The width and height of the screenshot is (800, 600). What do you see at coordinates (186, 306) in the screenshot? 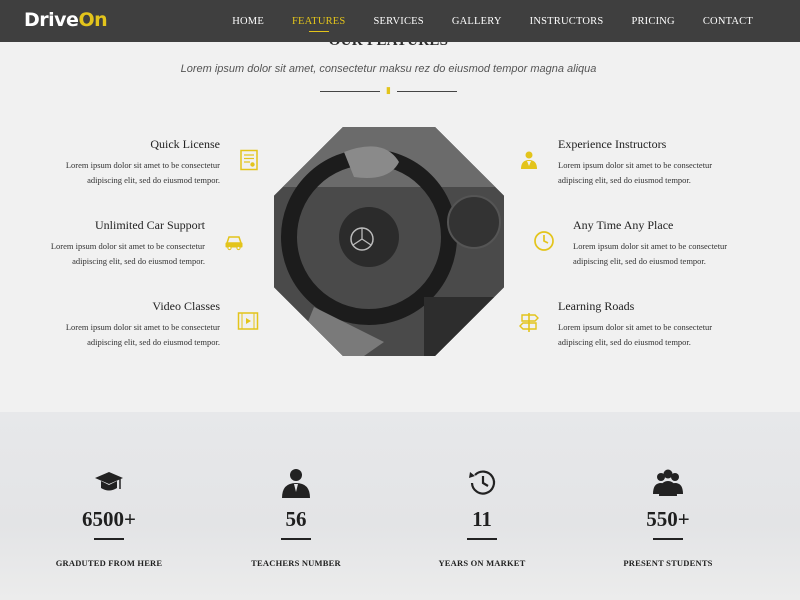
I see `feature-title: Video Classes` at bounding box center [186, 306].